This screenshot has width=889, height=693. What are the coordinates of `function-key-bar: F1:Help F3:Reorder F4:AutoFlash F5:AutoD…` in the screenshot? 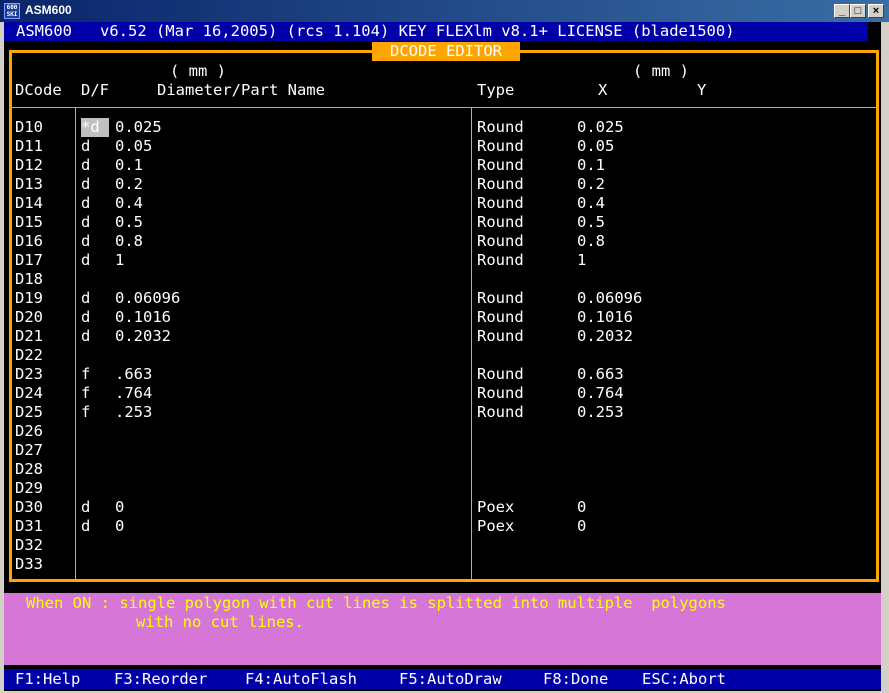 It's located at (442, 679).